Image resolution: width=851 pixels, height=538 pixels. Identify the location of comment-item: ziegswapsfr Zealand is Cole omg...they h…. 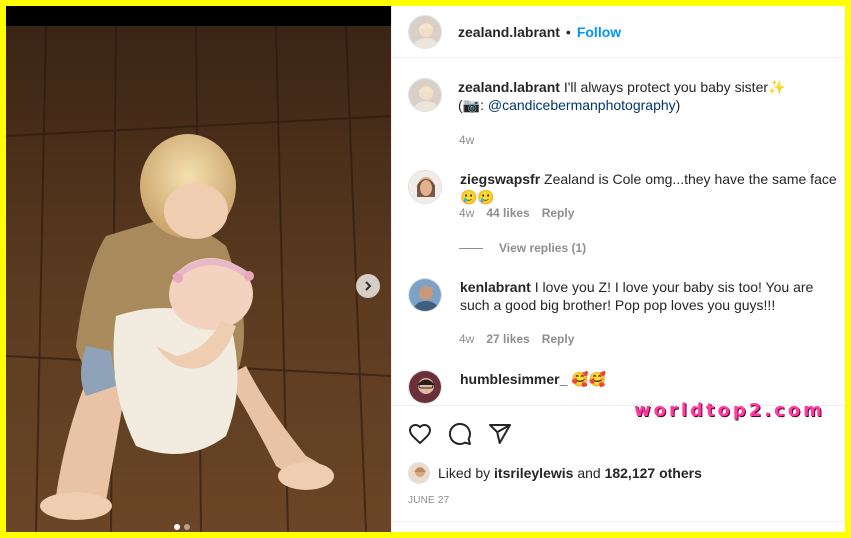
(623, 188).